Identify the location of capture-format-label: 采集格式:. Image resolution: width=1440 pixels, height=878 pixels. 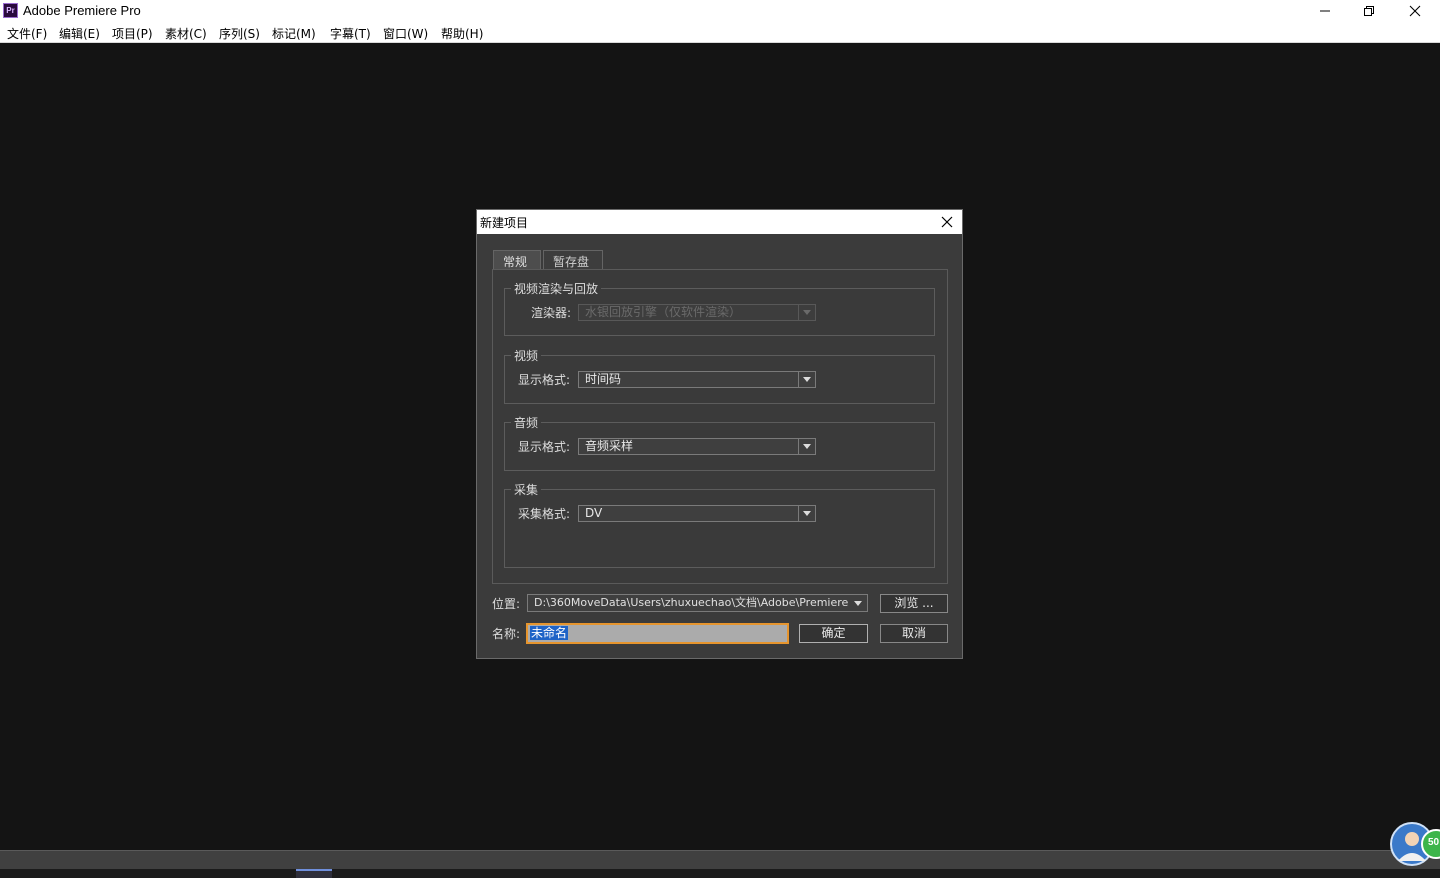
(544, 514).